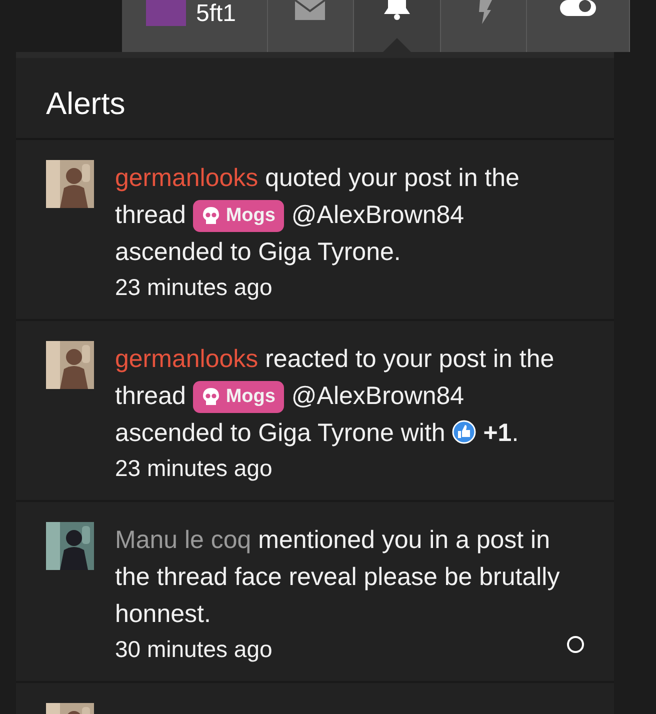 This screenshot has height=714, width=656. Describe the element at coordinates (183, 540) in the screenshot. I see `username-link: Manu le coq` at that location.